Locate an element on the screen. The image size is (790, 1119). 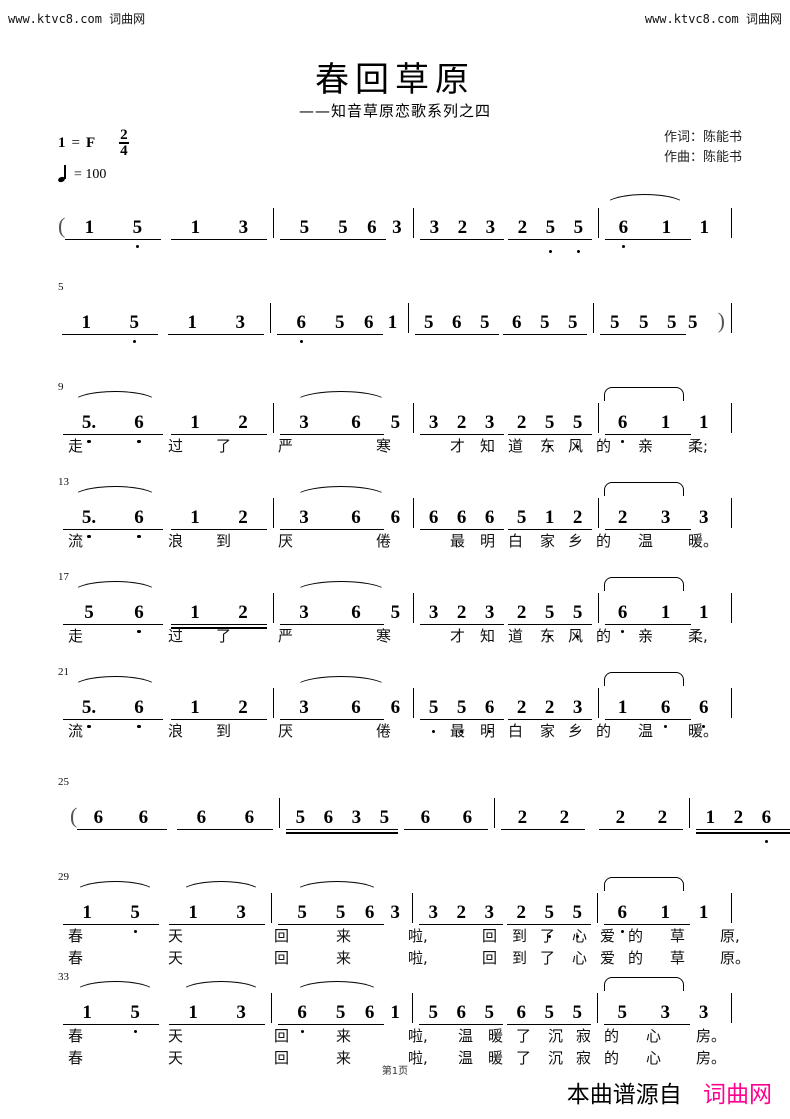
lyric-syllable: 春 is located at coordinates (76, 958).